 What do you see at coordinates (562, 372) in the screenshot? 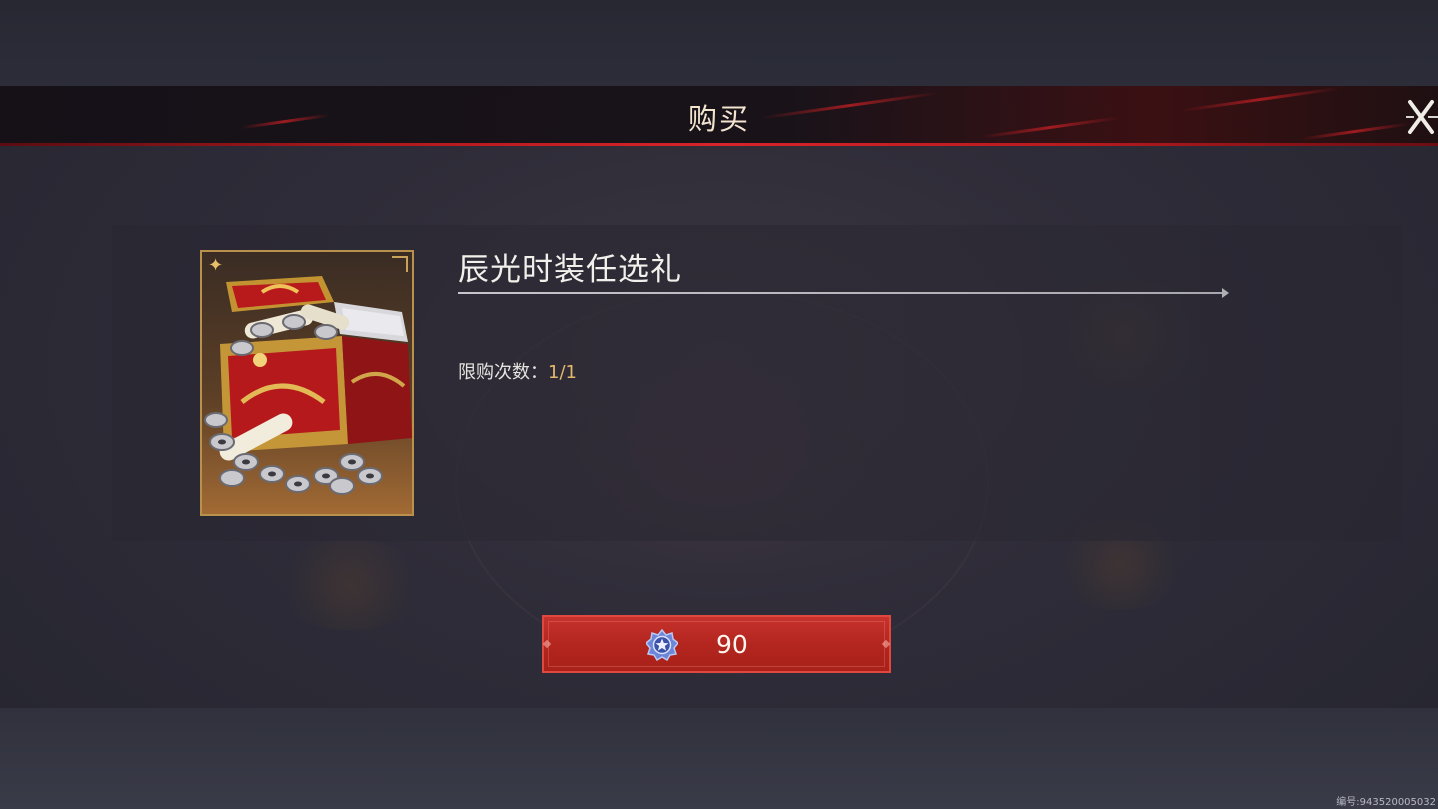
I see `purchase-limit-value: 1/1` at bounding box center [562, 372].